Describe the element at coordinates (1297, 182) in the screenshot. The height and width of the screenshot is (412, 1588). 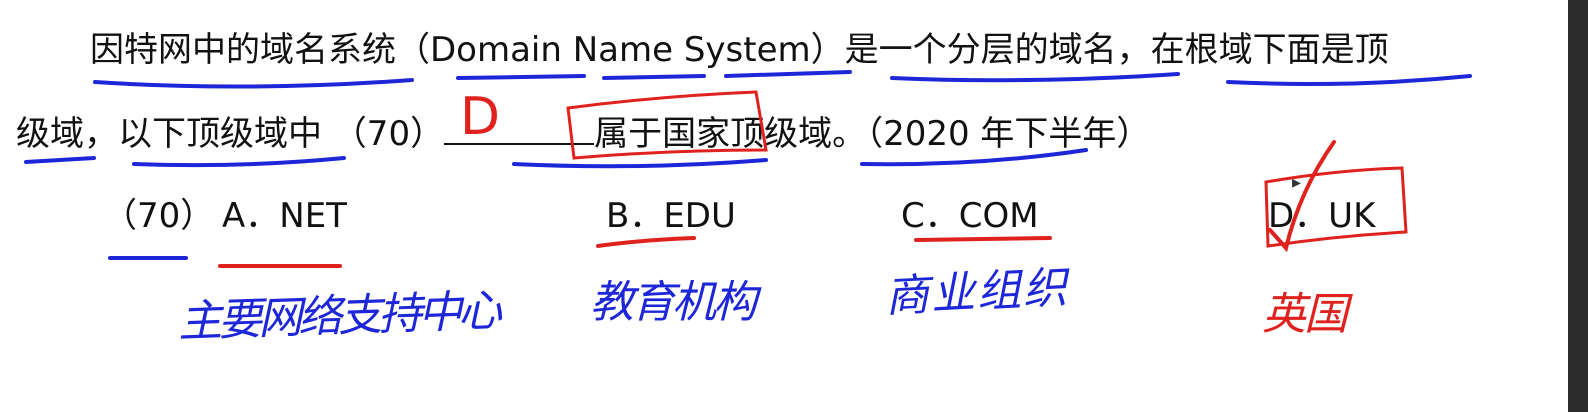
I see `mouse-cursor-icon: ▸` at that location.